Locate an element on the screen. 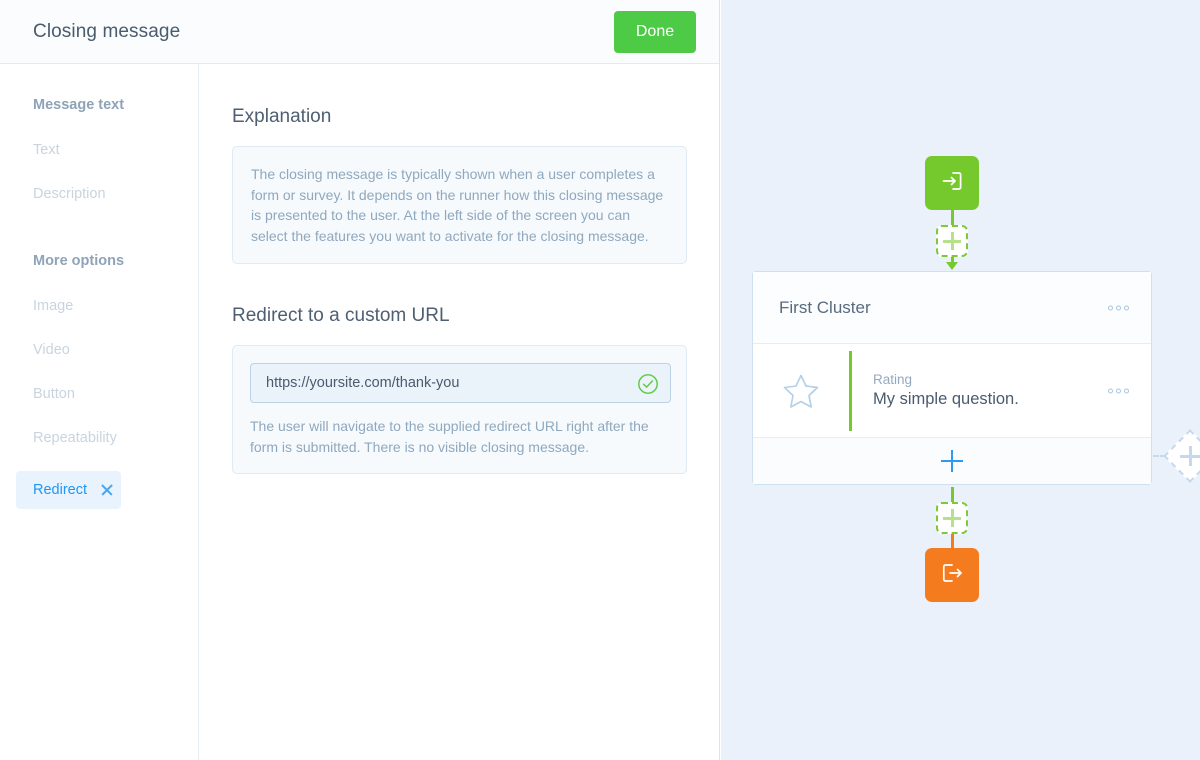 The width and height of the screenshot is (1200, 760). flow-connector-entry-to-add is located at coordinates (952, 217).